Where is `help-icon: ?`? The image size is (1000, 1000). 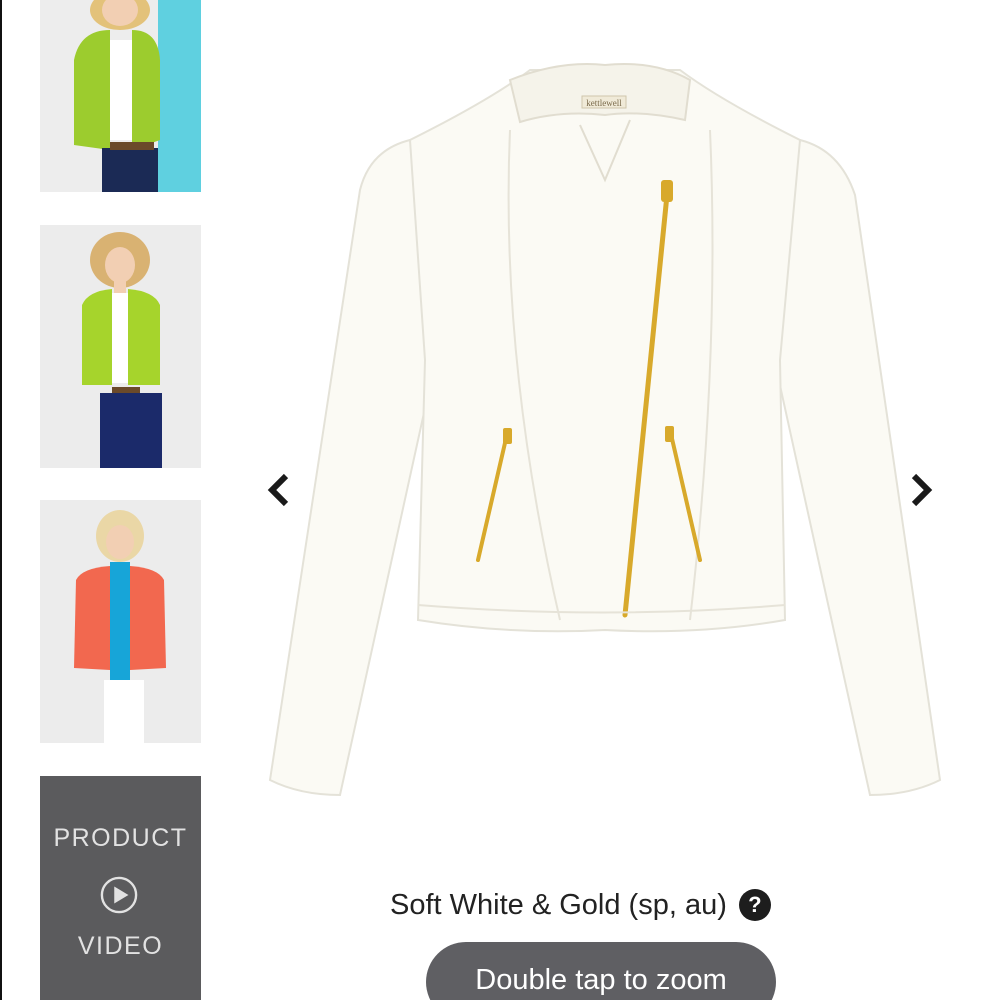 help-icon: ? is located at coordinates (754, 905).